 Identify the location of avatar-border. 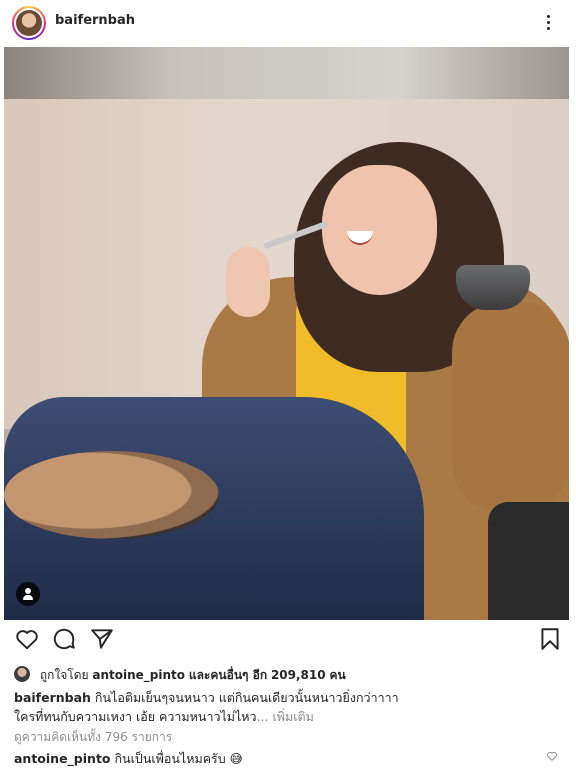
(29, 23).